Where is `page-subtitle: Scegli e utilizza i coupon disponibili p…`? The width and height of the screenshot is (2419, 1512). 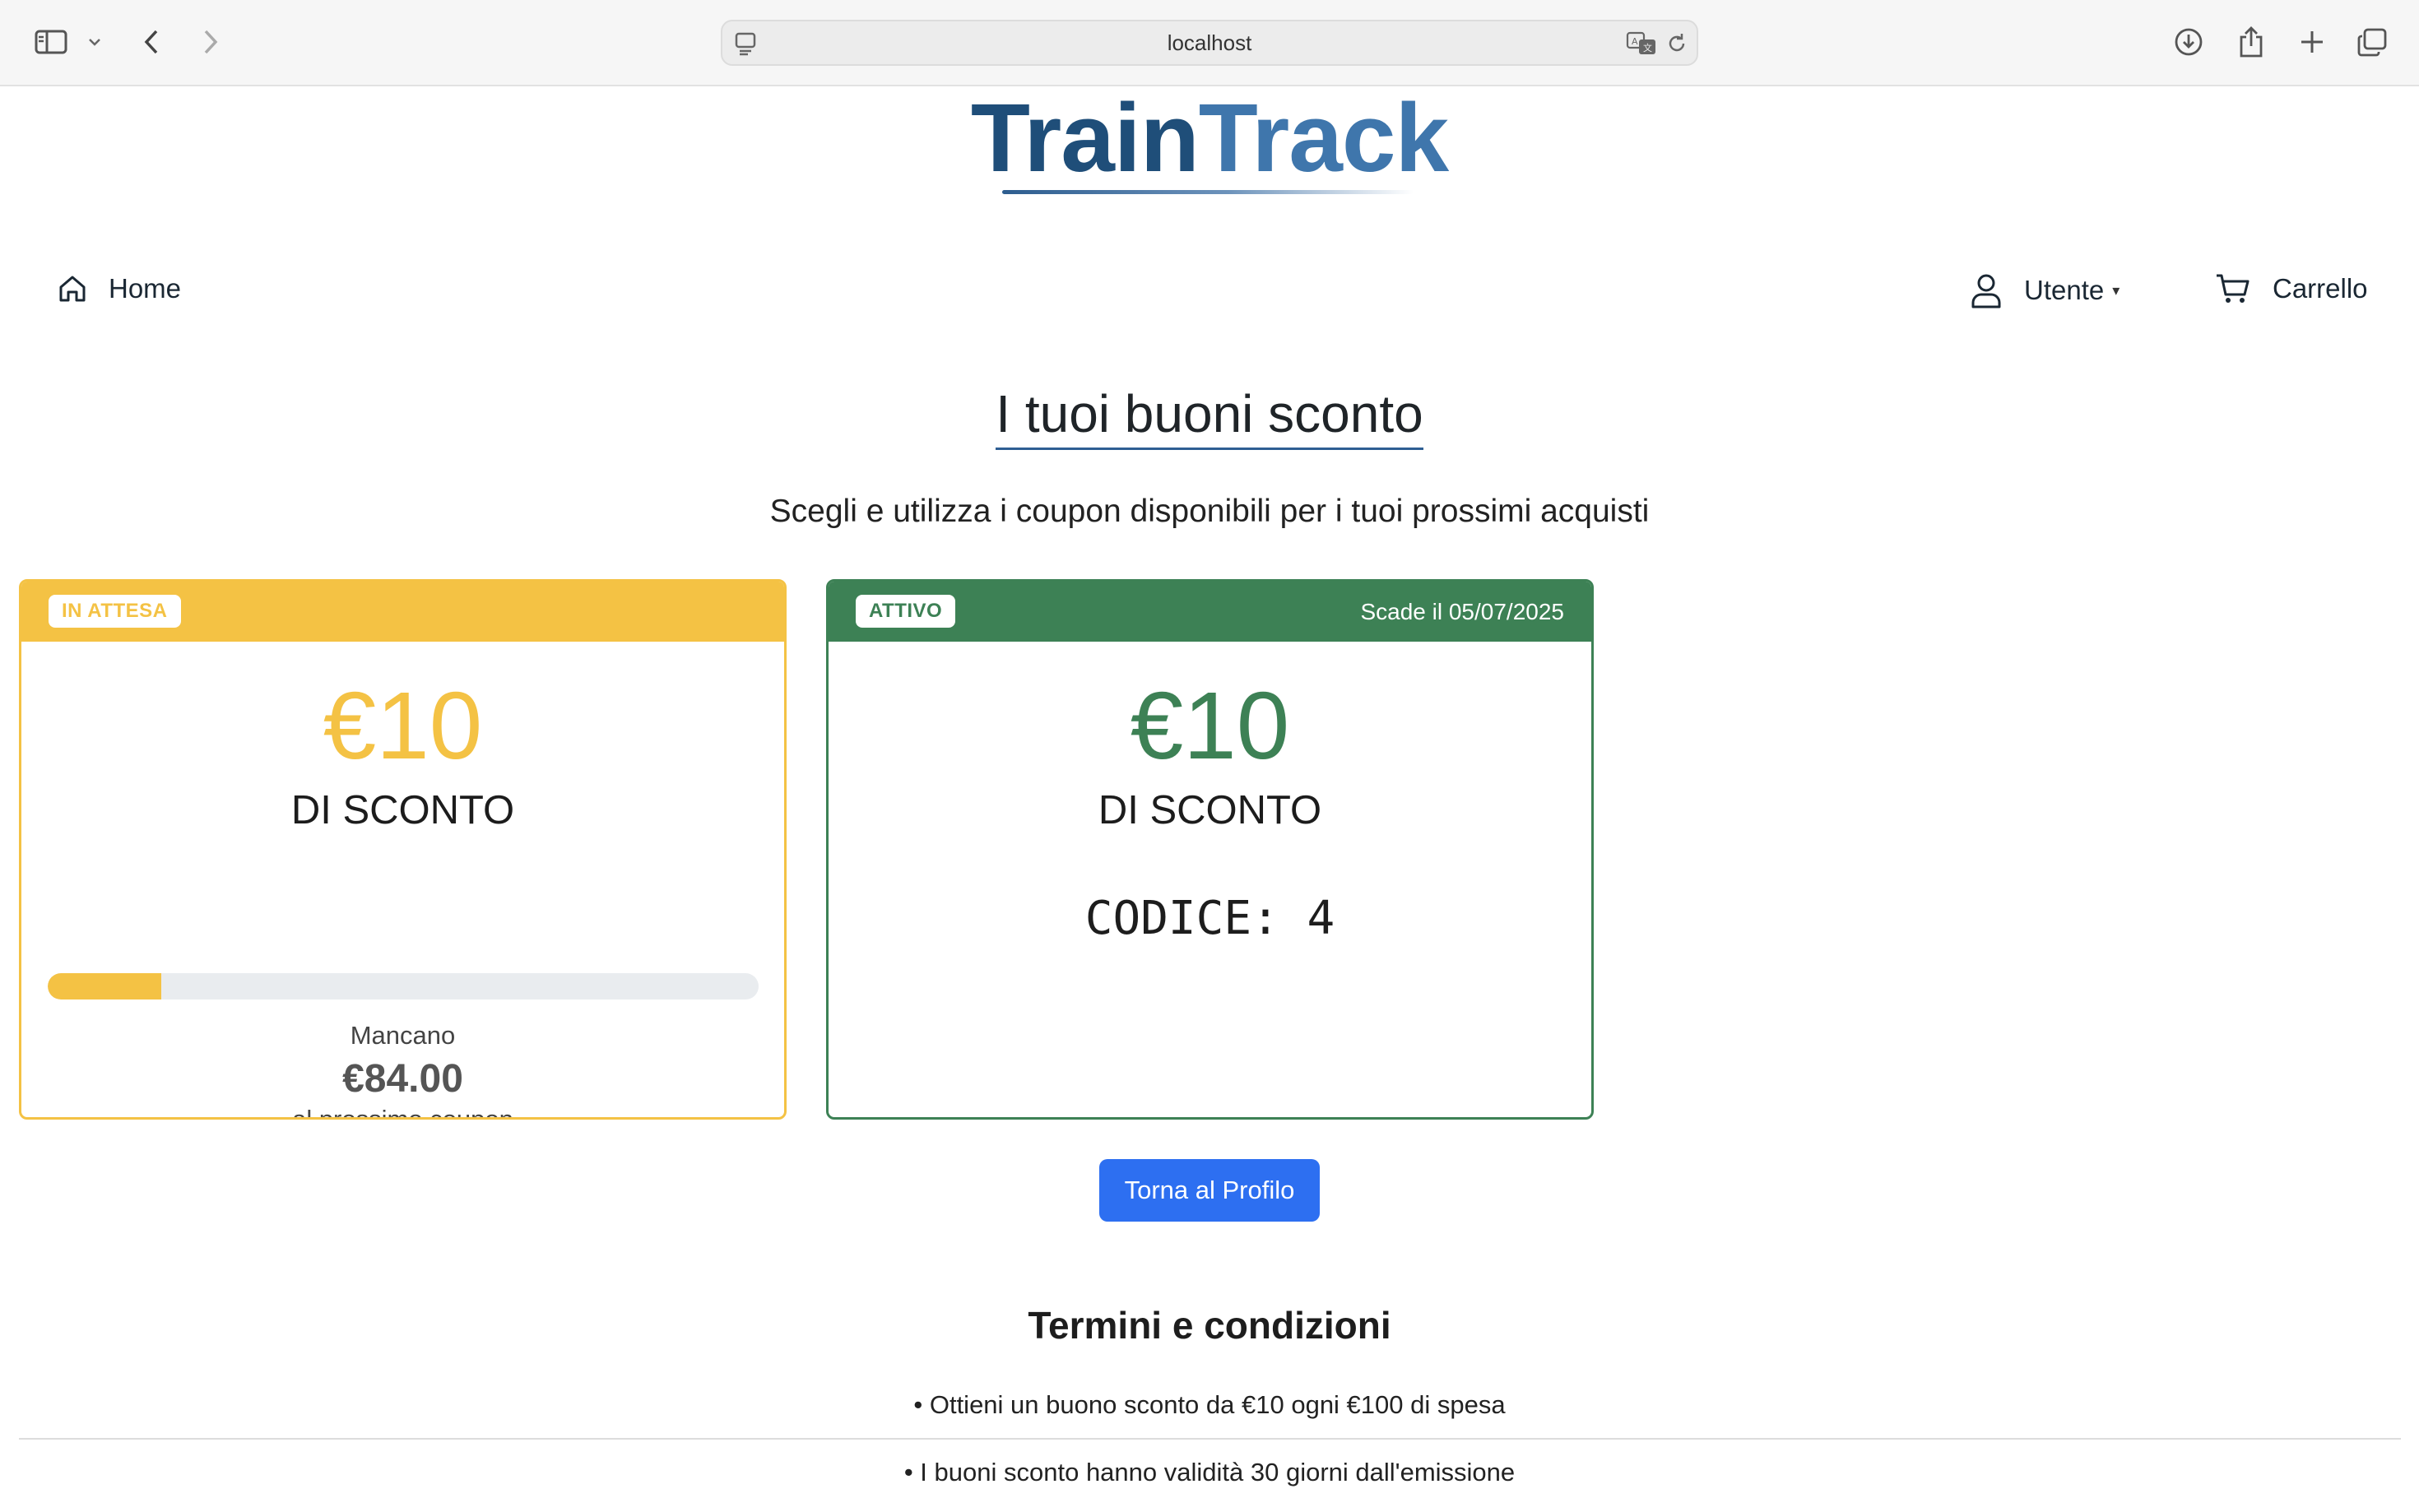 page-subtitle: Scegli e utilizza i coupon disponibili p… is located at coordinates (1209, 511).